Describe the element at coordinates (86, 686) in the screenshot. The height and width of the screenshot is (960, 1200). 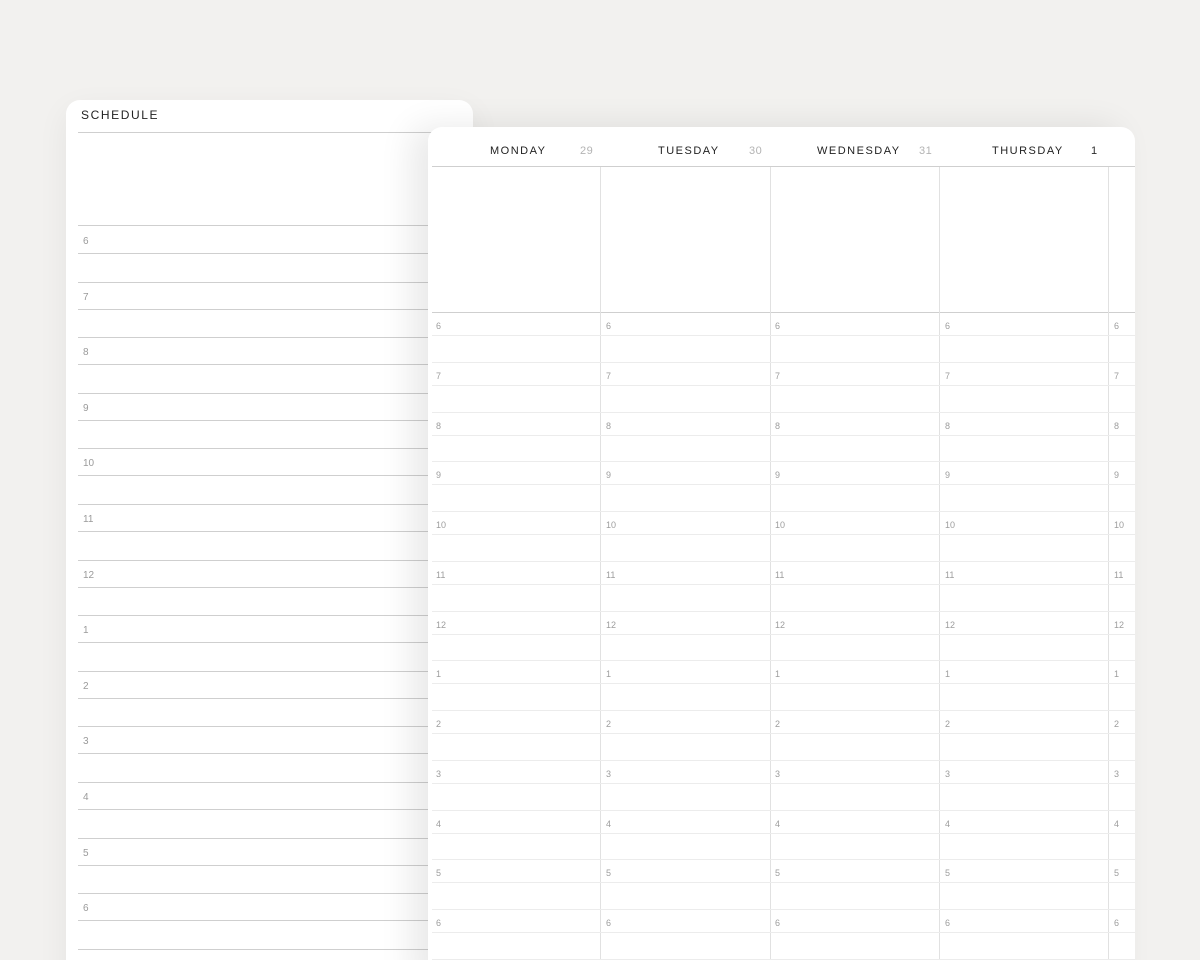
I see `schedule-hour-label: 2` at that location.